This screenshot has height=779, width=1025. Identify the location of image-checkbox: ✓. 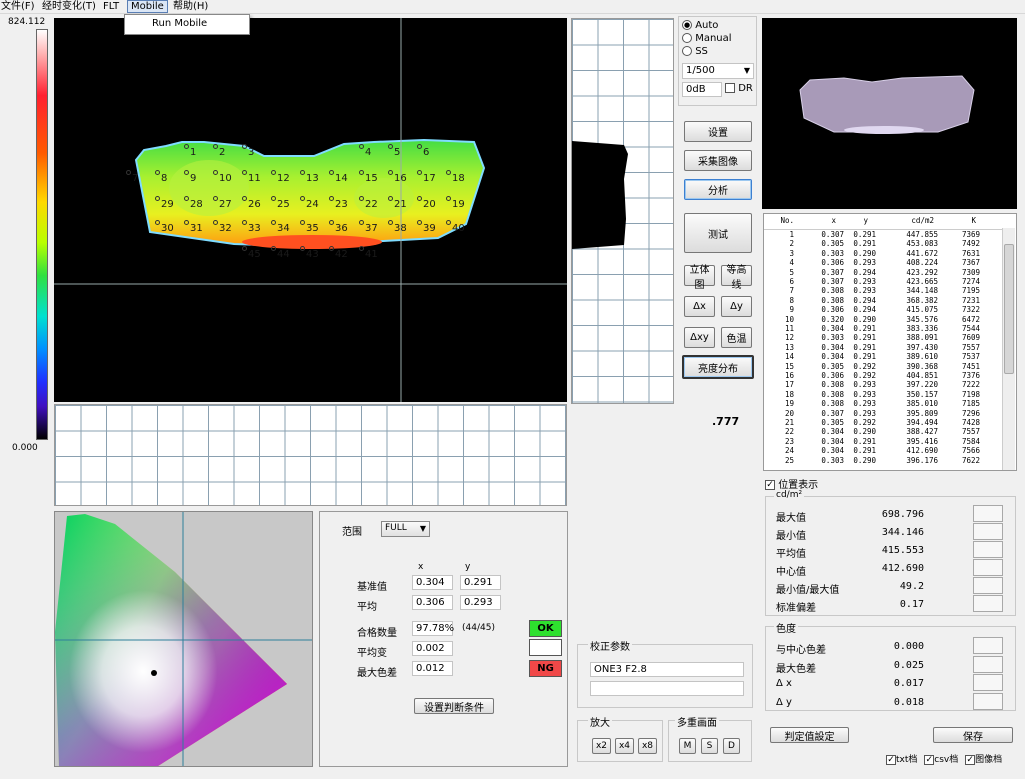
(970, 759).